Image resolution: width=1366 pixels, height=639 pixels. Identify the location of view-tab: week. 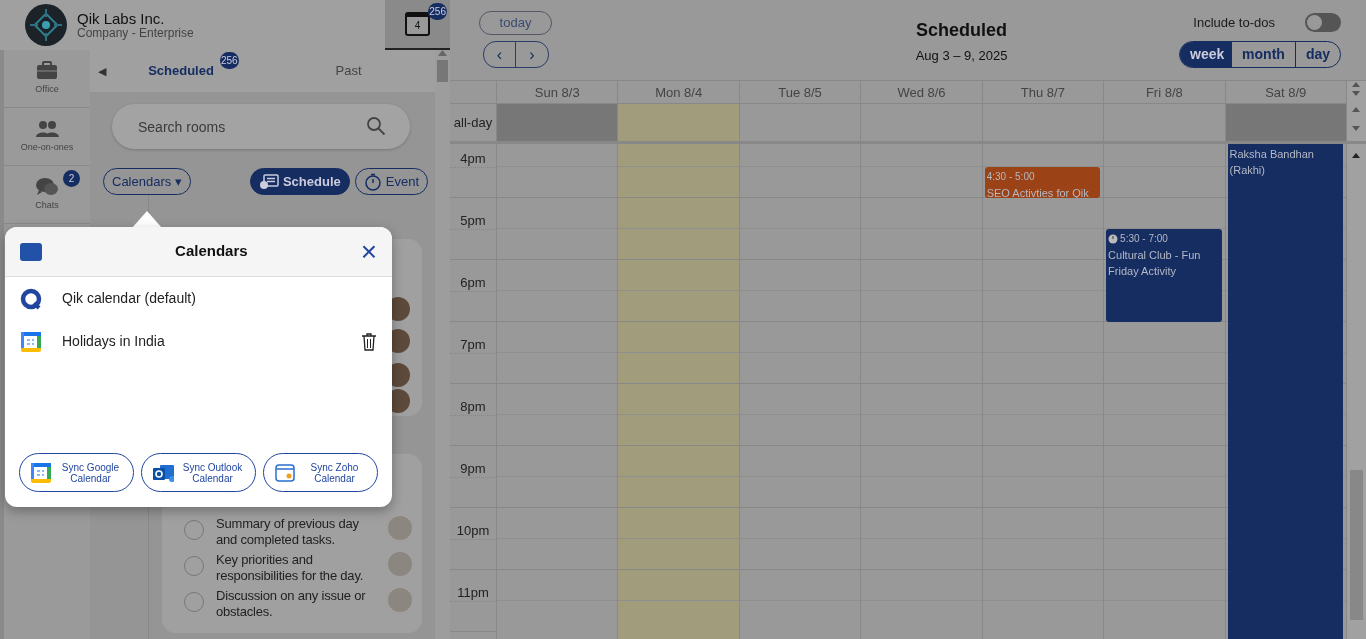
(1206, 54).